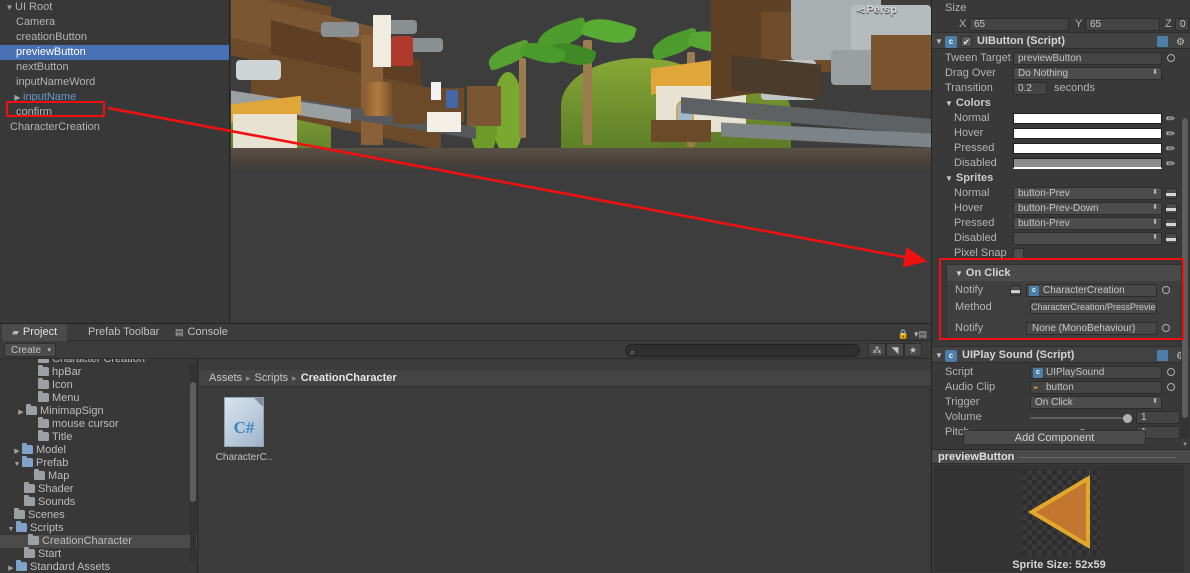 The height and width of the screenshot is (573, 1190). Describe the element at coordinates (1096, 387) in the screenshot. I see `audio-clip-input: ◓ button` at that location.